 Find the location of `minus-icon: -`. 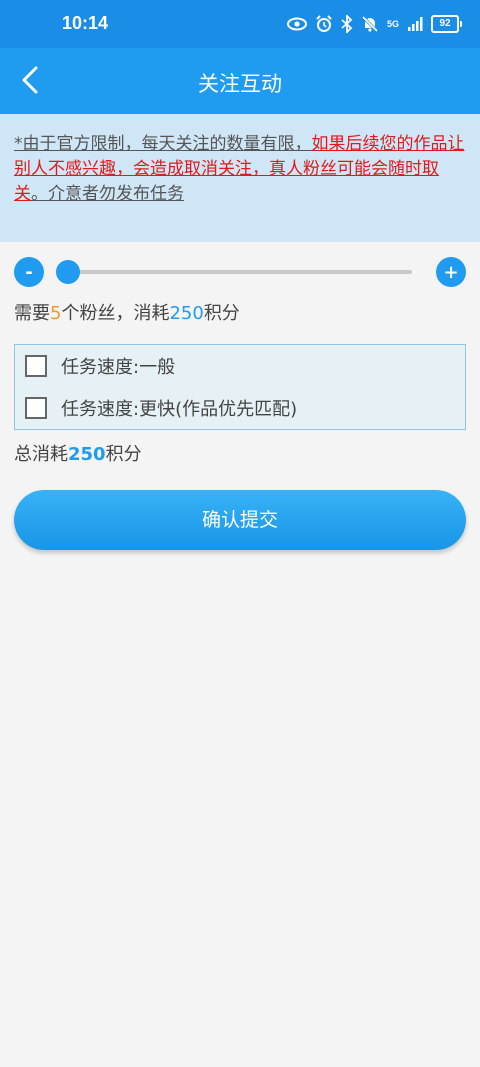

minus-icon: - is located at coordinates (29, 272).